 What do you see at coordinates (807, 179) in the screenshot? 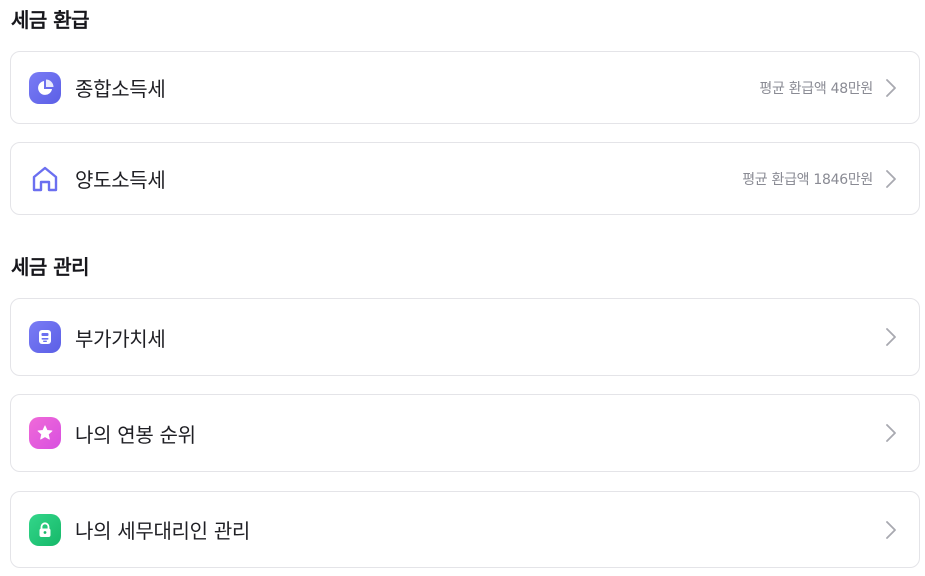
I see `average-refund-text: 평균 환급액 1846만원` at bounding box center [807, 179].